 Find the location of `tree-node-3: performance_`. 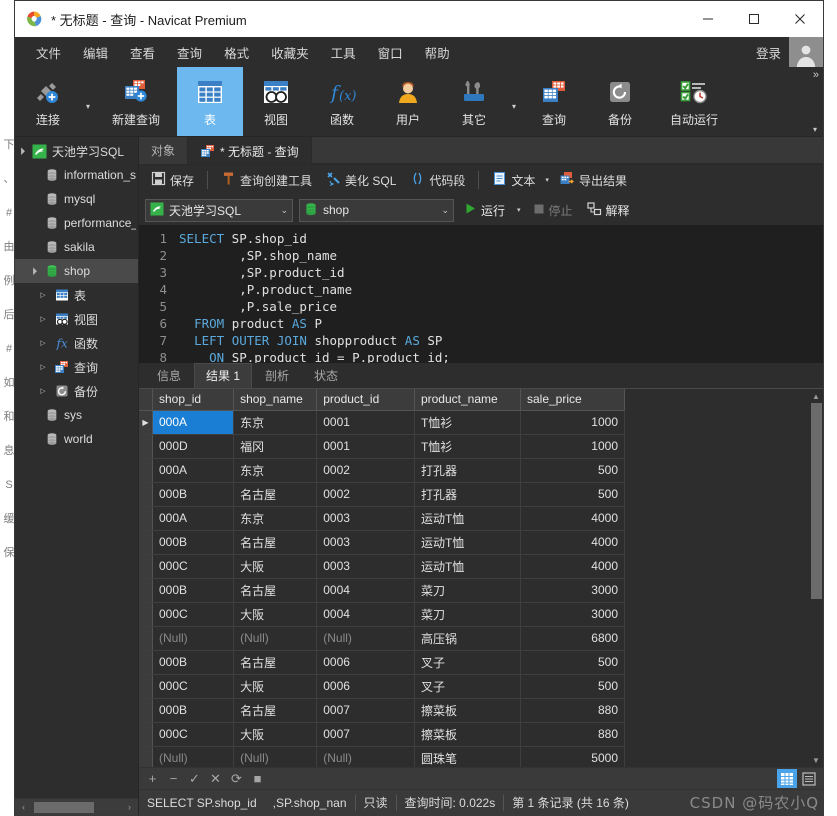

tree-node-3: performance_ is located at coordinates (76, 223).